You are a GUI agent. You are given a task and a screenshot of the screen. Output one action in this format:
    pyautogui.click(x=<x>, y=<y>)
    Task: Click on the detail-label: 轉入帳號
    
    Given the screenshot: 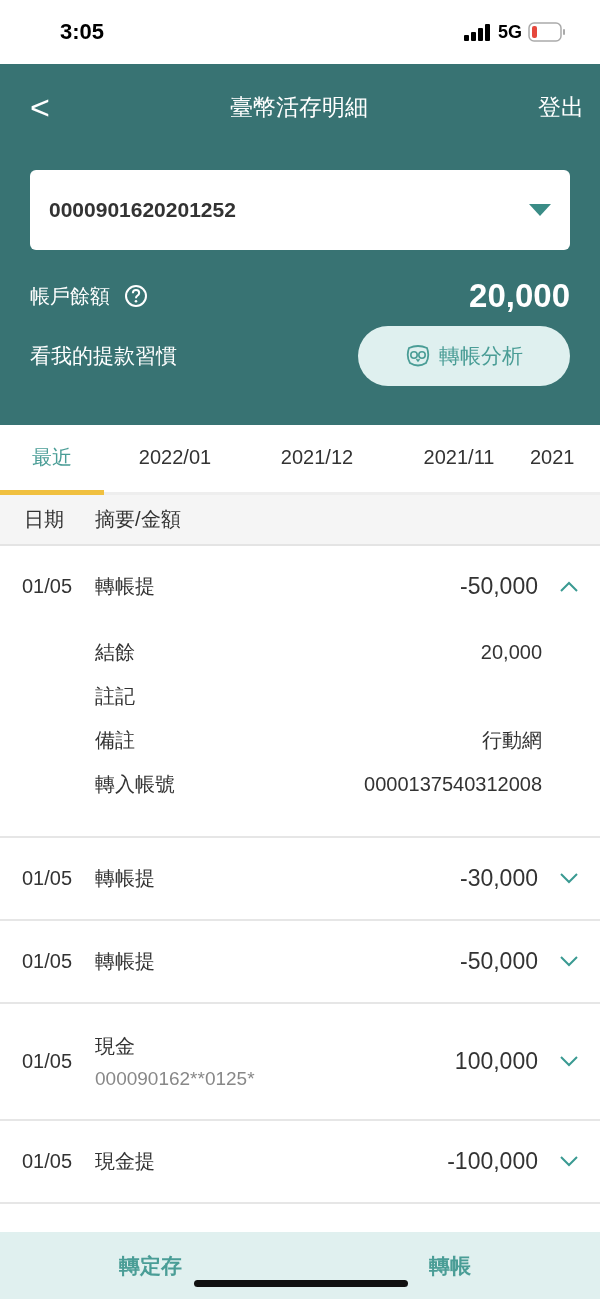 What is the action you would take?
    pyautogui.click(x=135, y=784)
    